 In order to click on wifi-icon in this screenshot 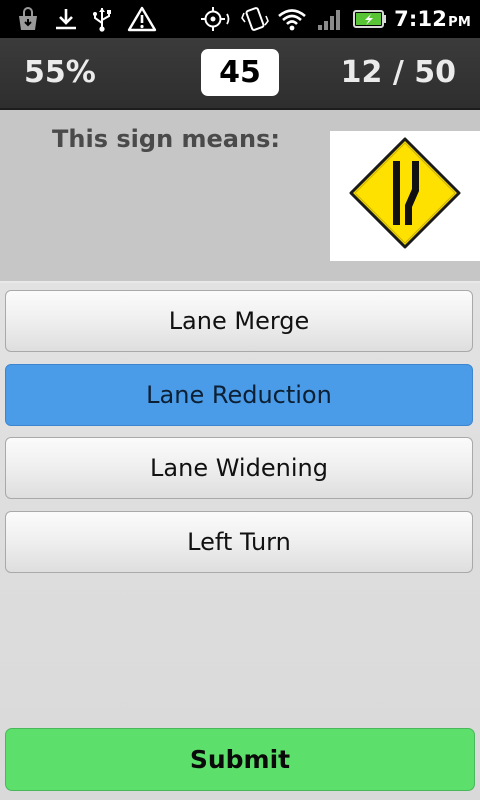, I will do `click(292, 20)`.